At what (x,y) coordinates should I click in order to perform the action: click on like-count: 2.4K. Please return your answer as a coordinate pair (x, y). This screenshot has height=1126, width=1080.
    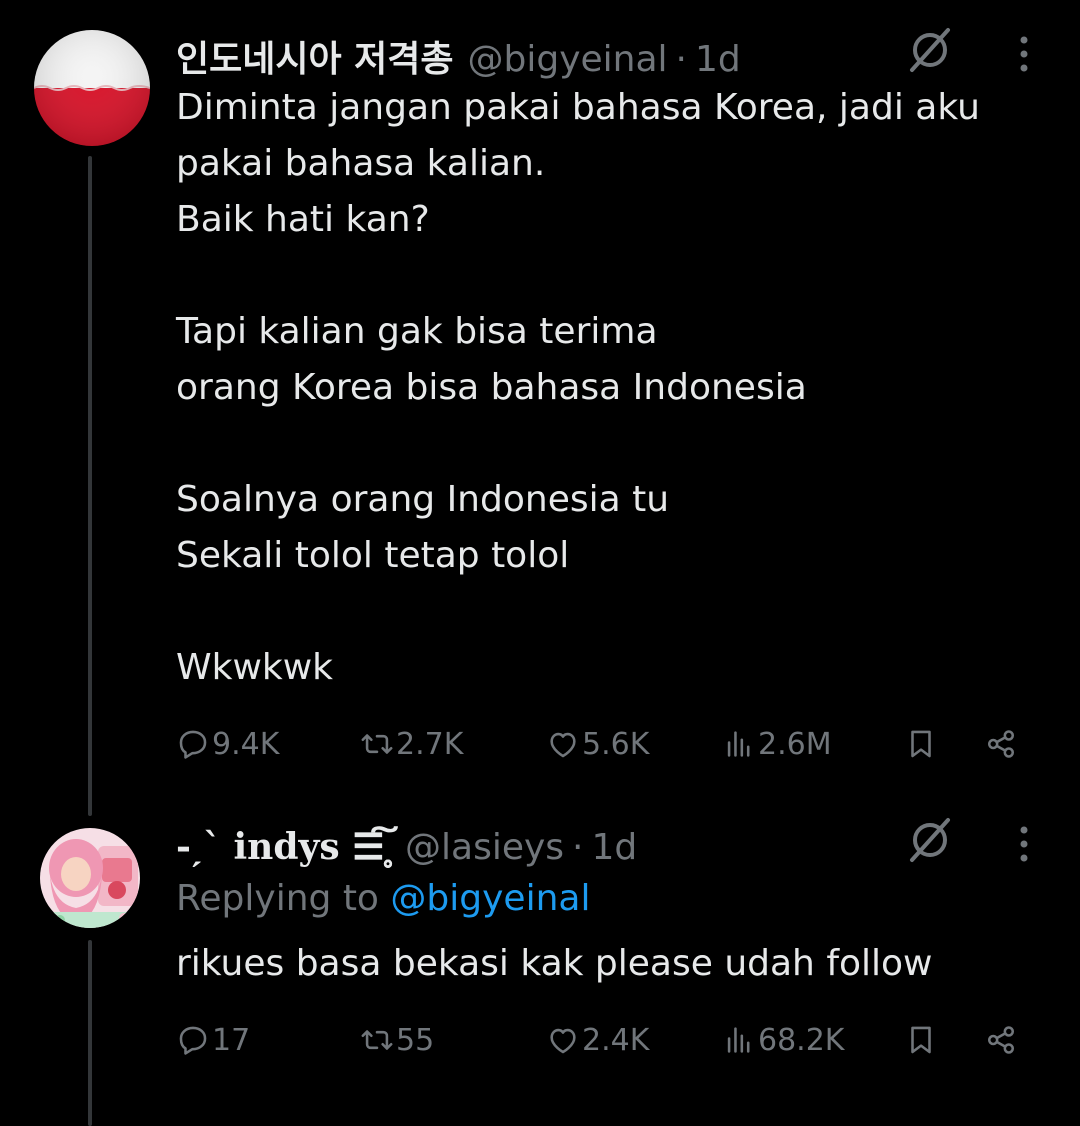
    Looking at the image, I should click on (616, 1040).